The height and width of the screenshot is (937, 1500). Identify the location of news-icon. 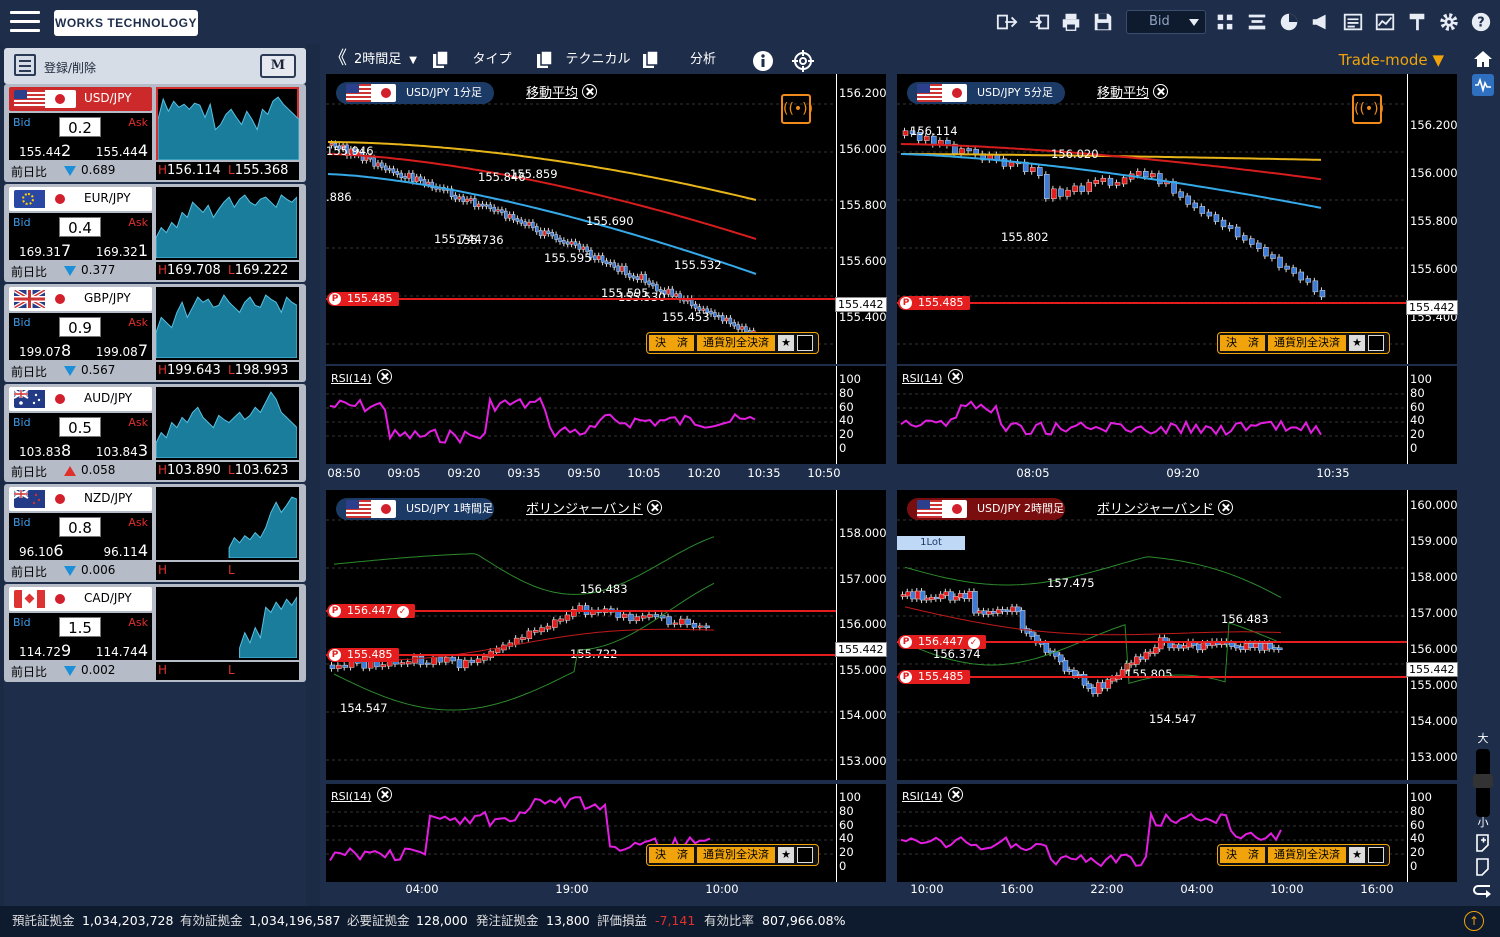
(1353, 22).